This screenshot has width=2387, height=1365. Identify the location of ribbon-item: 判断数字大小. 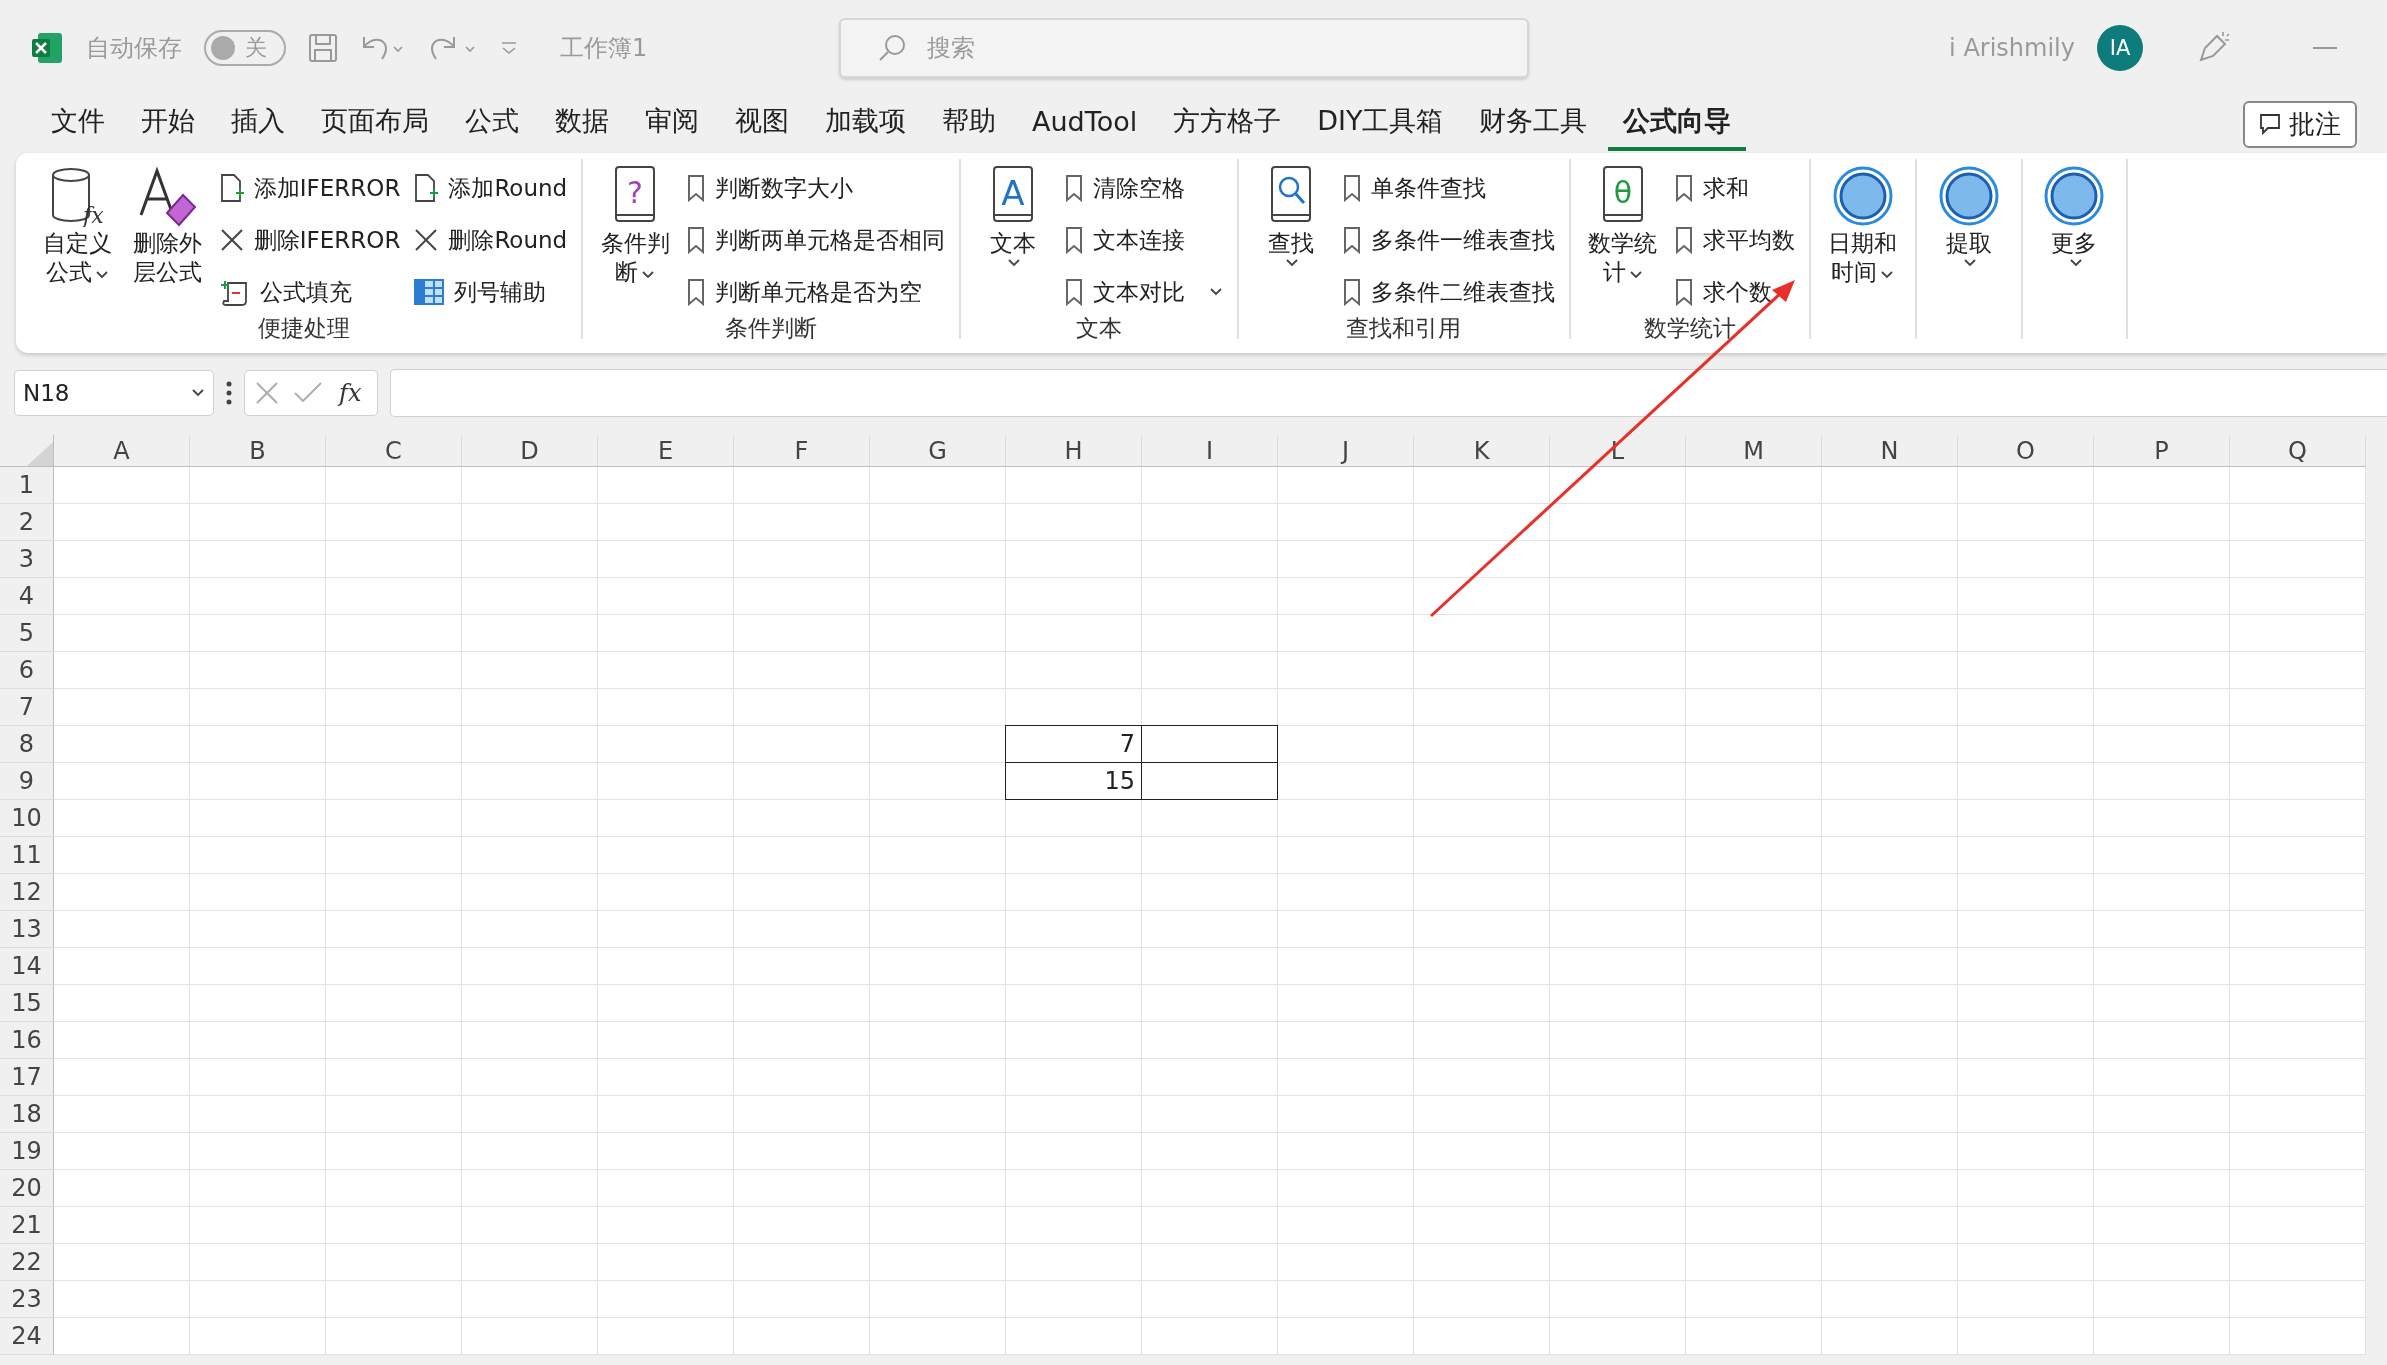
(784, 188).